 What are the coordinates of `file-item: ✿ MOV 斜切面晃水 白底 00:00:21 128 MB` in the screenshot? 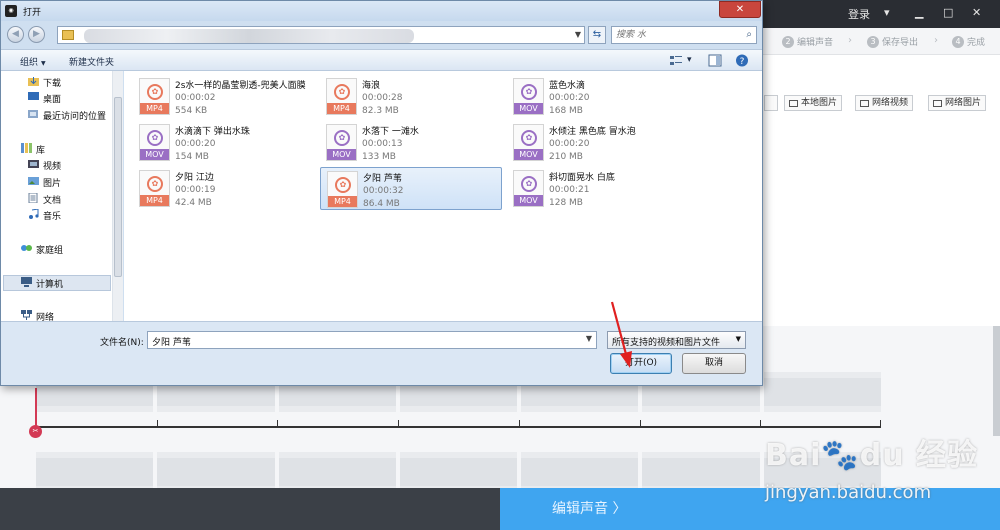 It's located at (598, 188).